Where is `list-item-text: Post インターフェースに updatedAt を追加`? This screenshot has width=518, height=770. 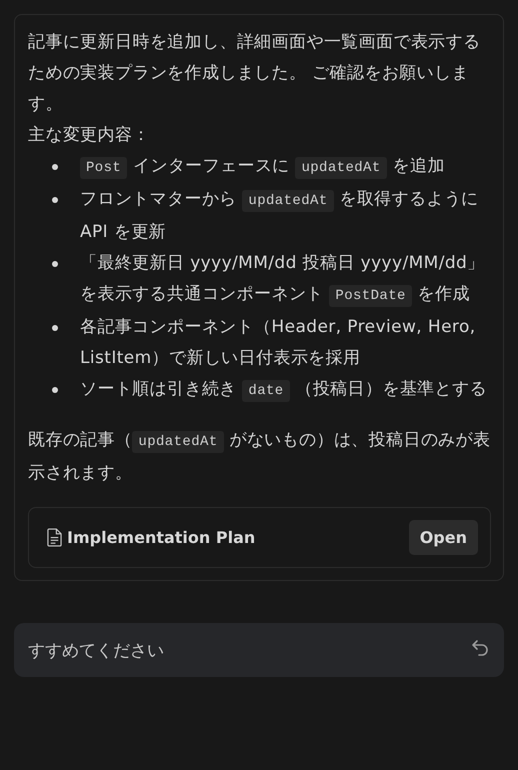 list-item-text: Post インターフェースに updatedAt を追加 is located at coordinates (285, 167).